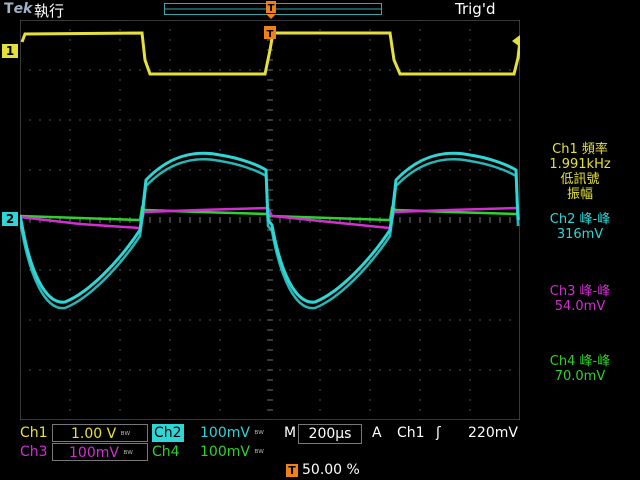 The image size is (640, 480). Describe the element at coordinates (330, 434) in the screenshot. I see `timebase-scale: 200µs` at that location.